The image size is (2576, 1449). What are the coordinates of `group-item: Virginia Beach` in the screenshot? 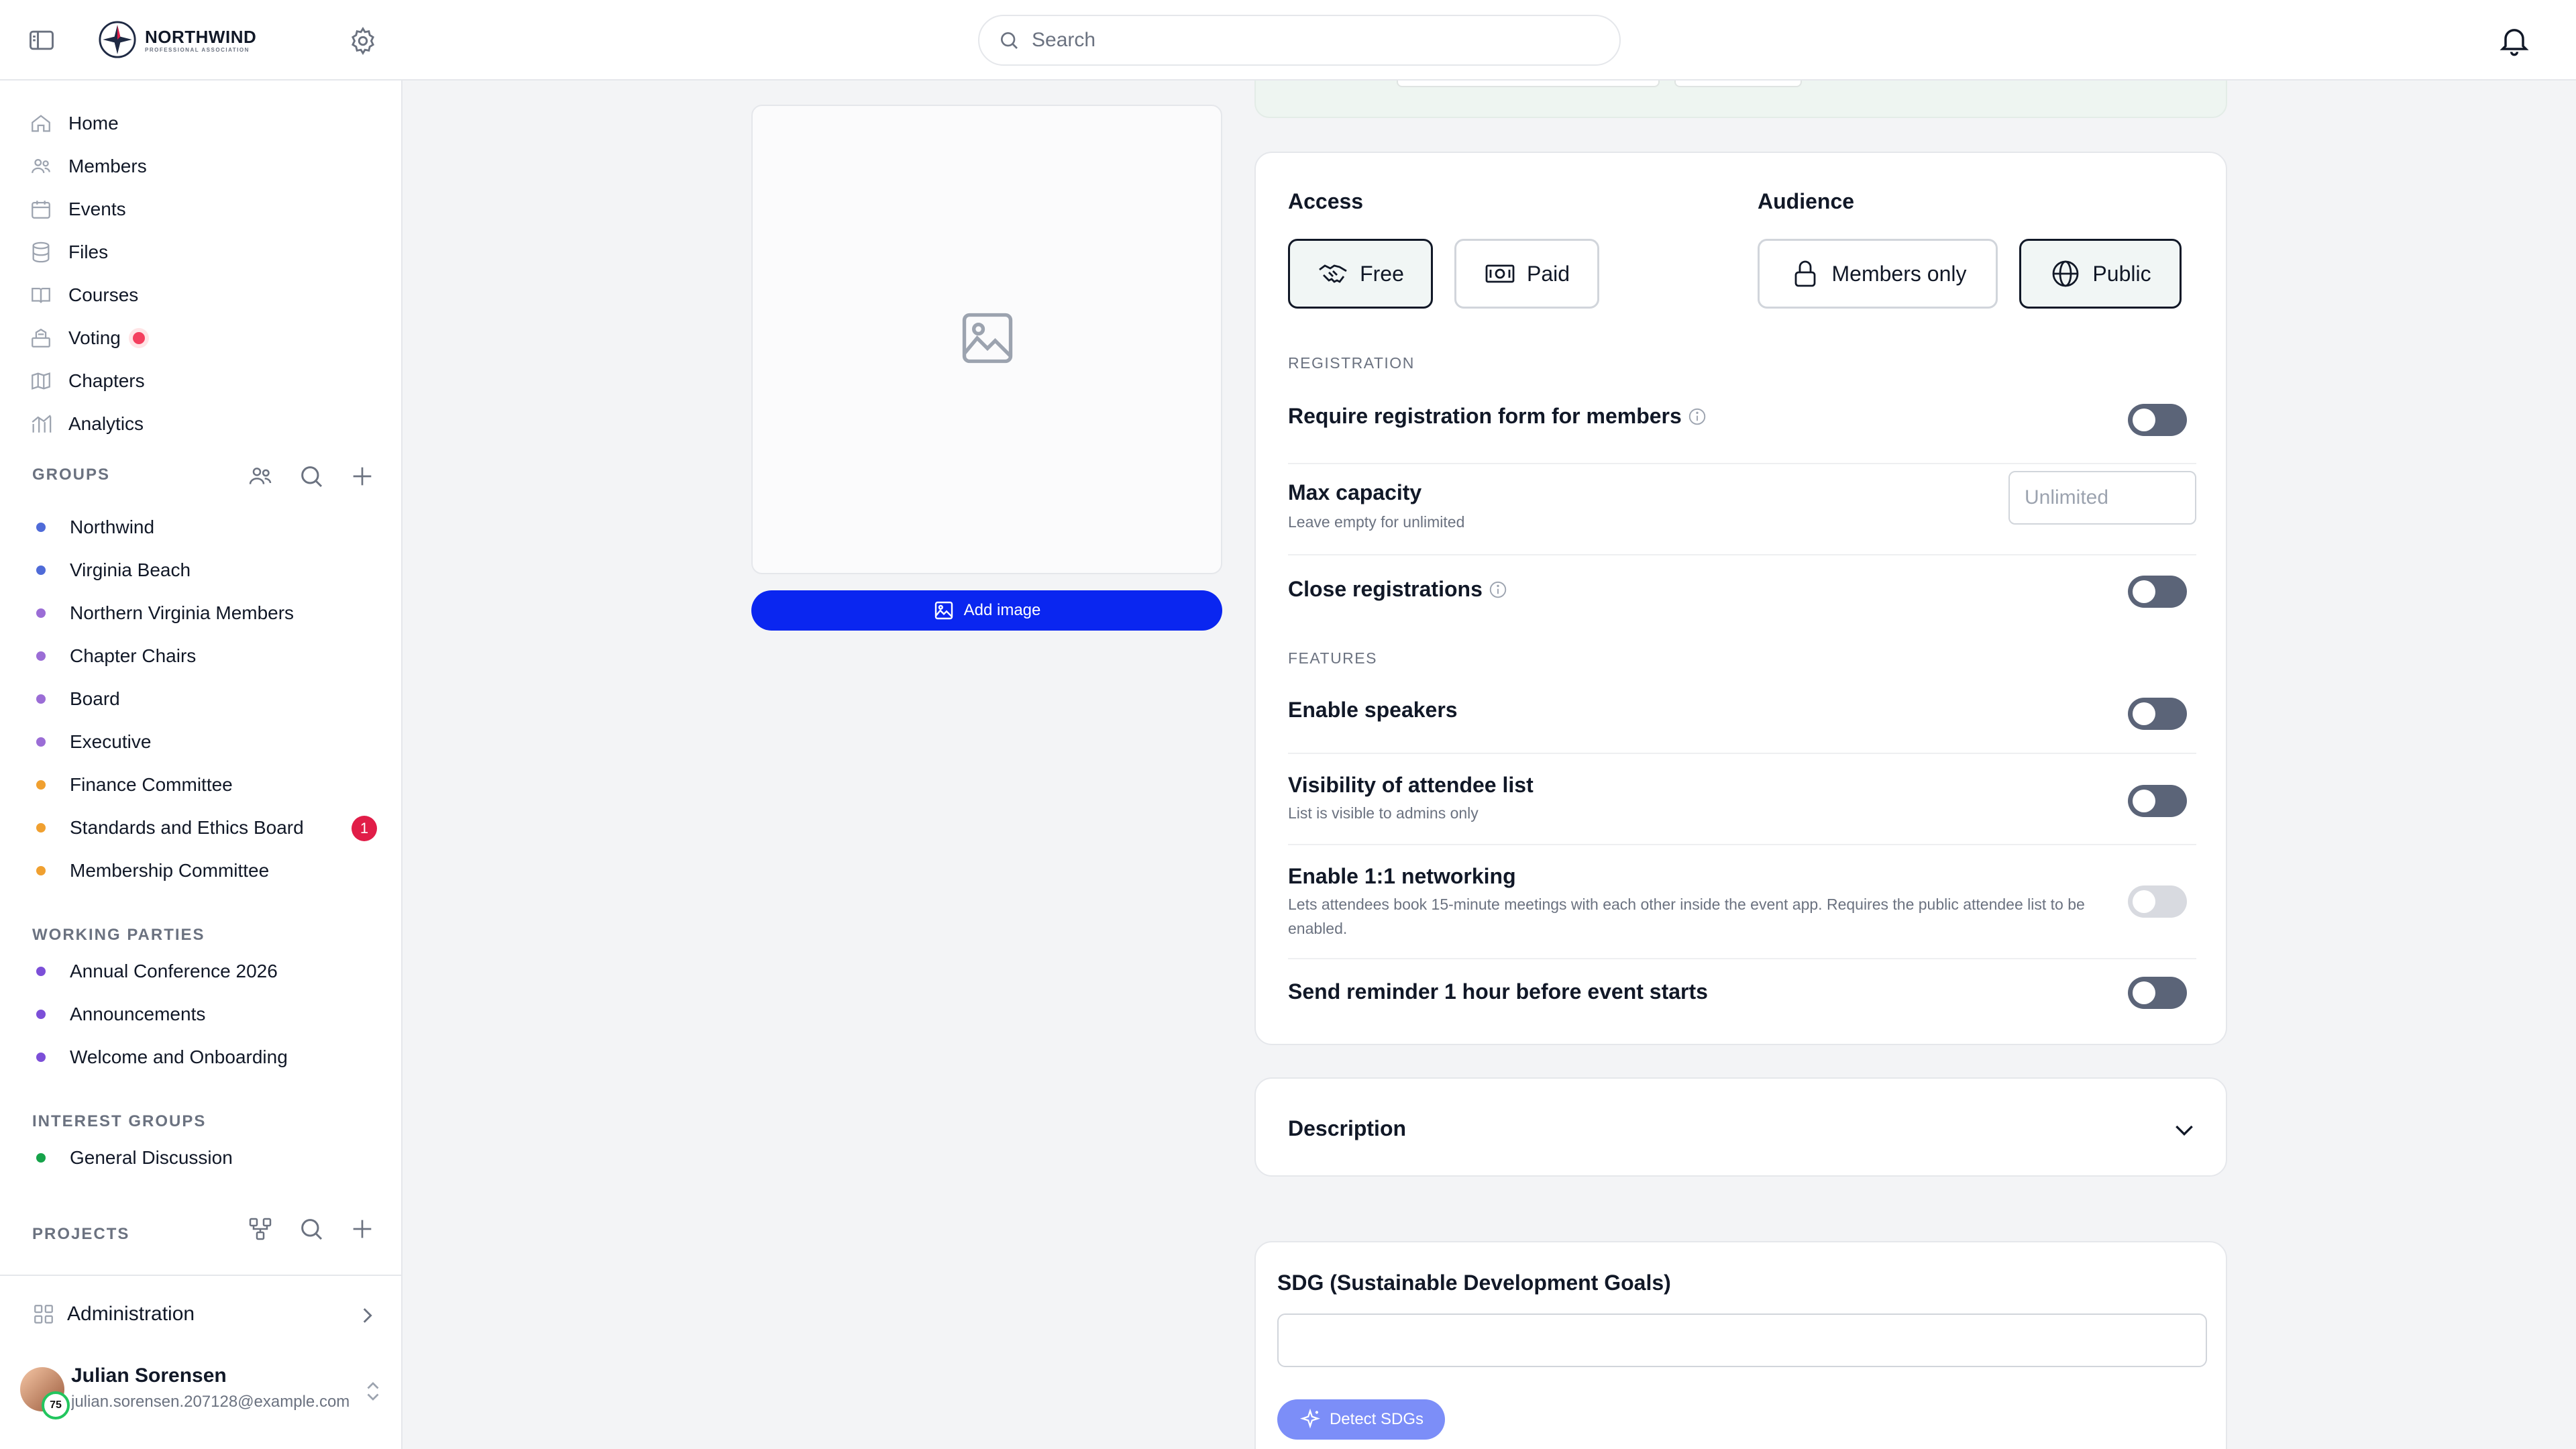 It's located at (113, 570).